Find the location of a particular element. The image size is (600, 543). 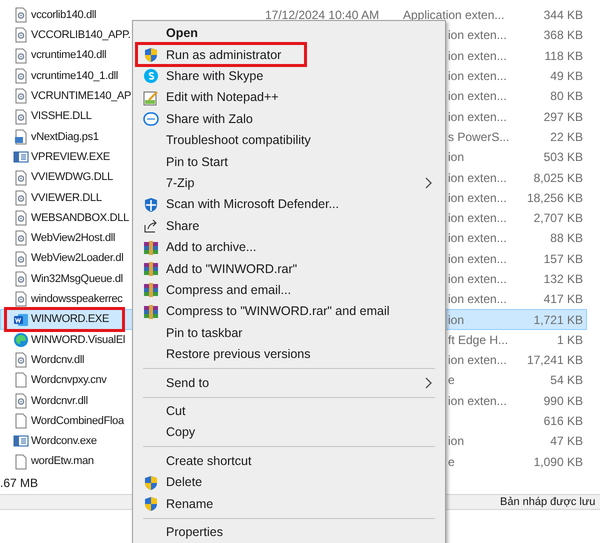

file-size: 616 KB is located at coordinates (563, 421).